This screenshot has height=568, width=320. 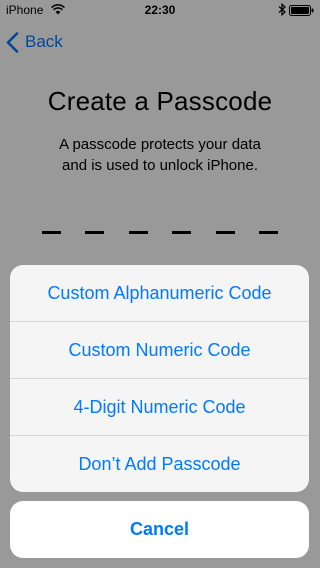 I want to click on option-custom-numeric-code: Custom Numeric Code, so click(x=159, y=350).